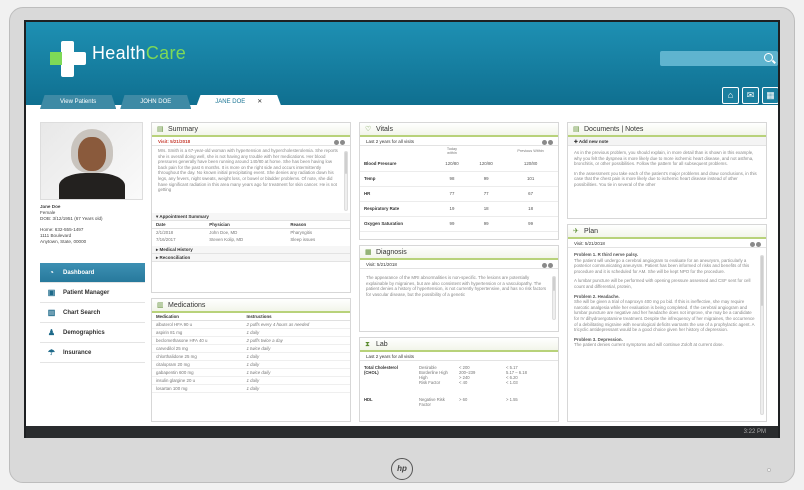 Image resolution: width=804 pixels, height=490 pixels. What do you see at coordinates (459, 253) in the screenshot?
I see `diagnosis-header: ▦ Diagnosis` at bounding box center [459, 253].